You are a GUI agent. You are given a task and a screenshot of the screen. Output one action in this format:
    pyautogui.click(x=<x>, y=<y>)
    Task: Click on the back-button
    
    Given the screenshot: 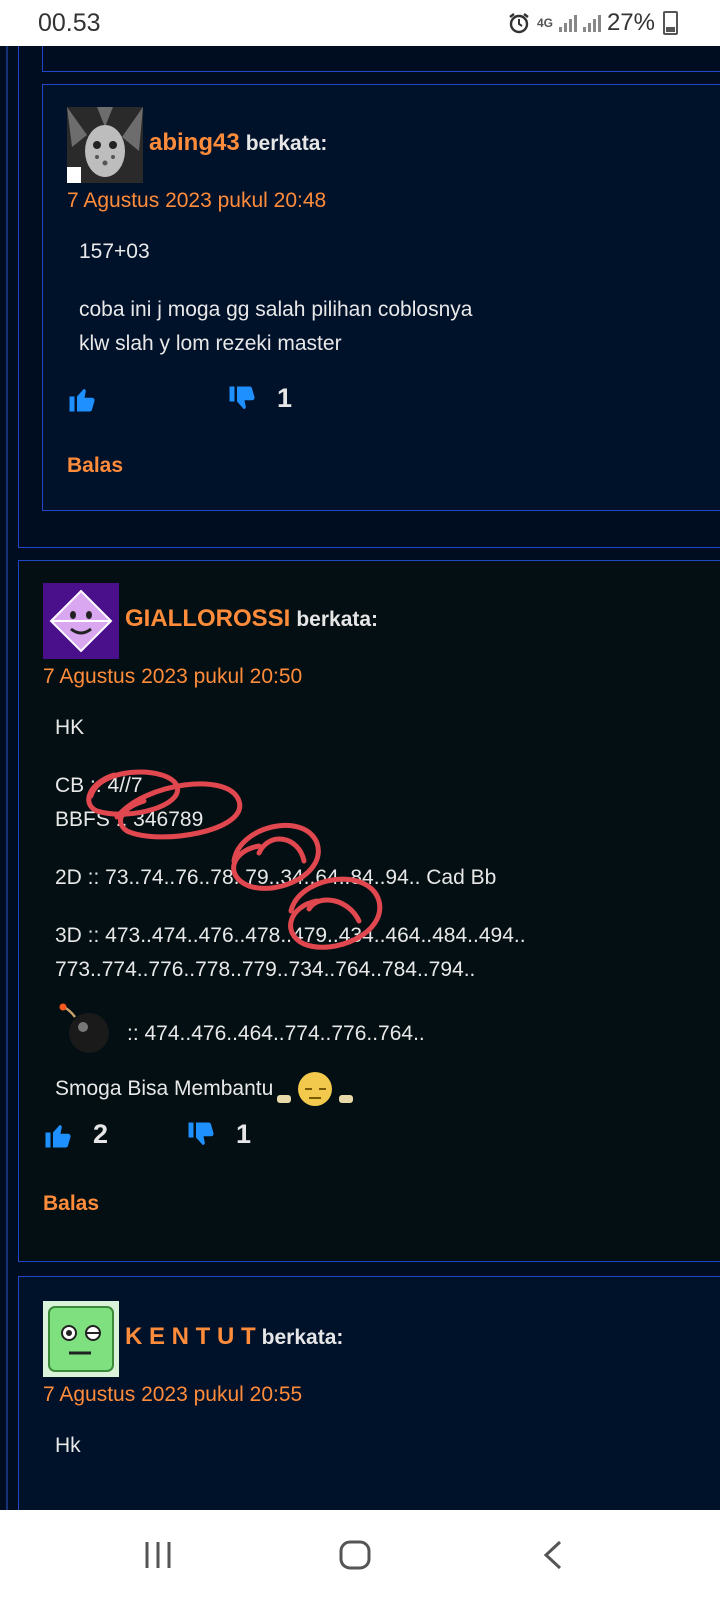 What is the action you would take?
    pyautogui.click(x=553, y=1557)
    